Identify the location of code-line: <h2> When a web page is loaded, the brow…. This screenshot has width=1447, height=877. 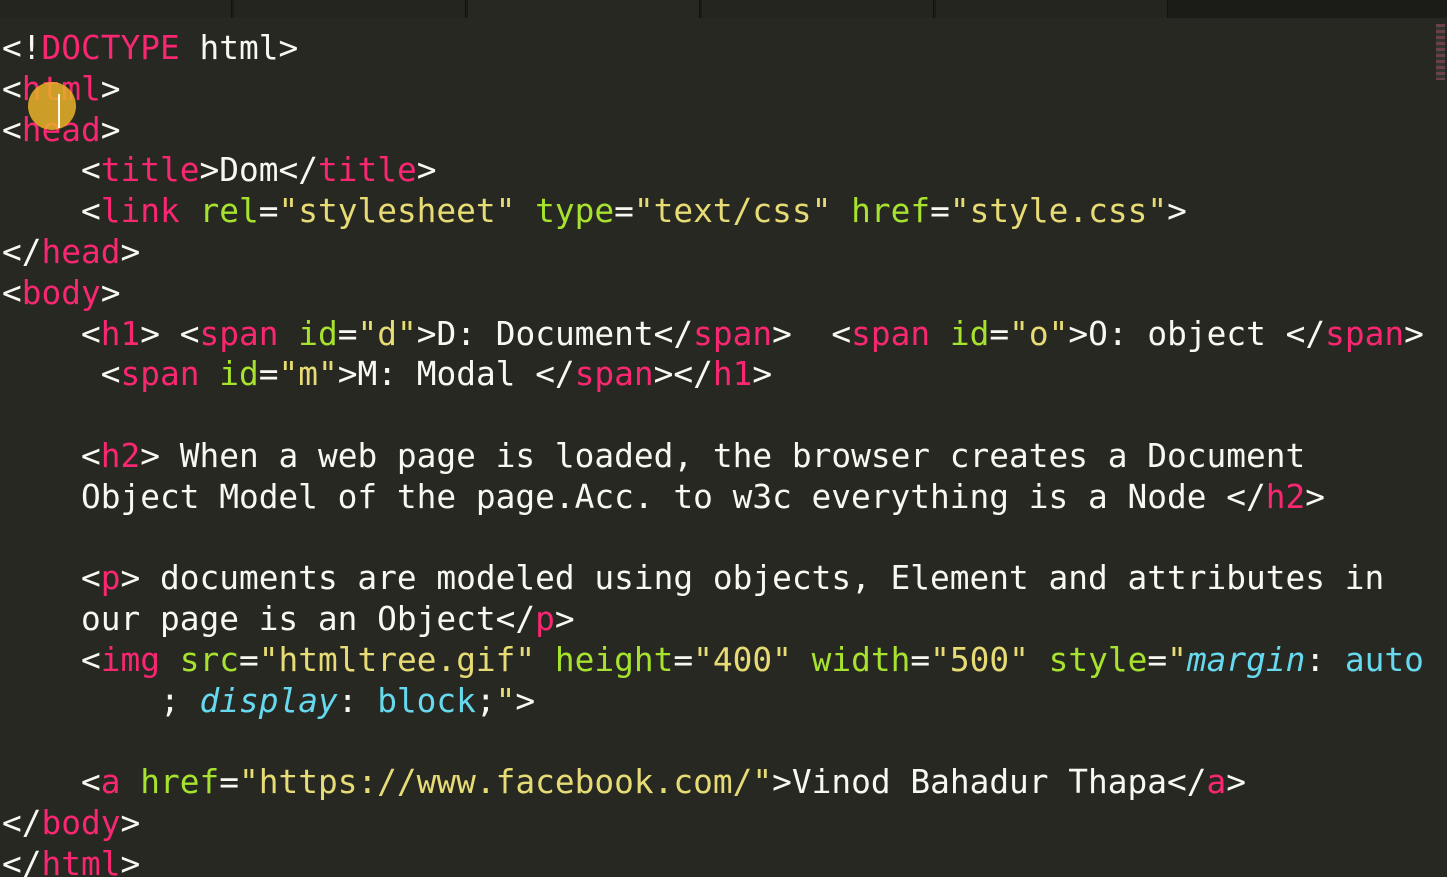
(713, 456).